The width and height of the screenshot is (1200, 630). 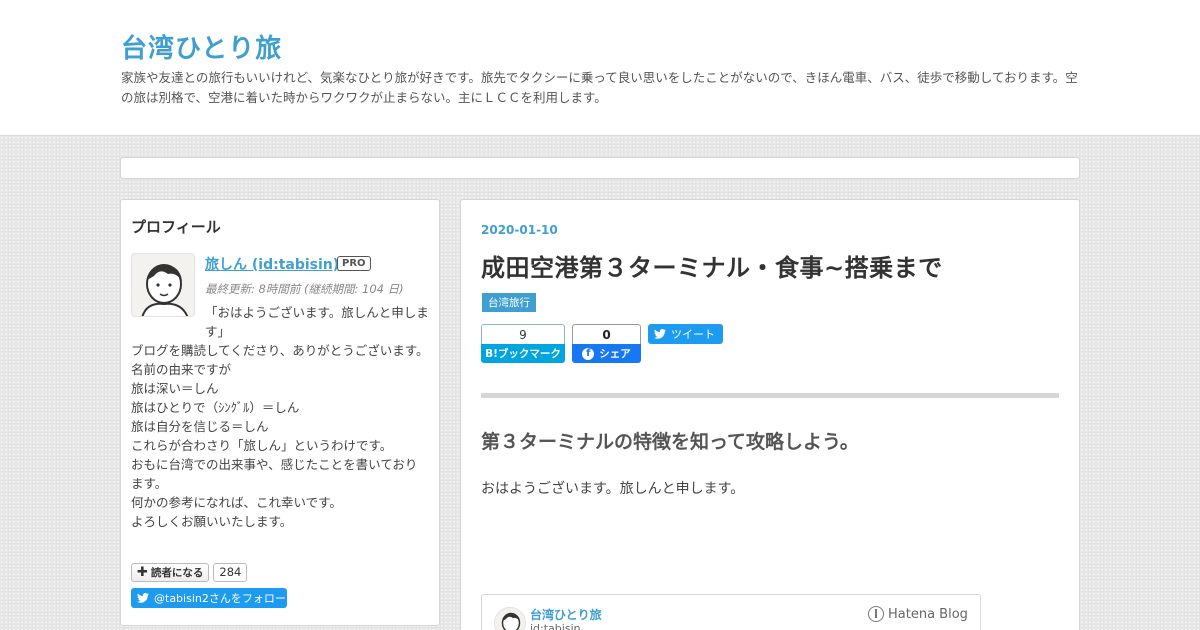 I want to click on facebook-share-button: 0 f シェア, so click(x=606, y=343).